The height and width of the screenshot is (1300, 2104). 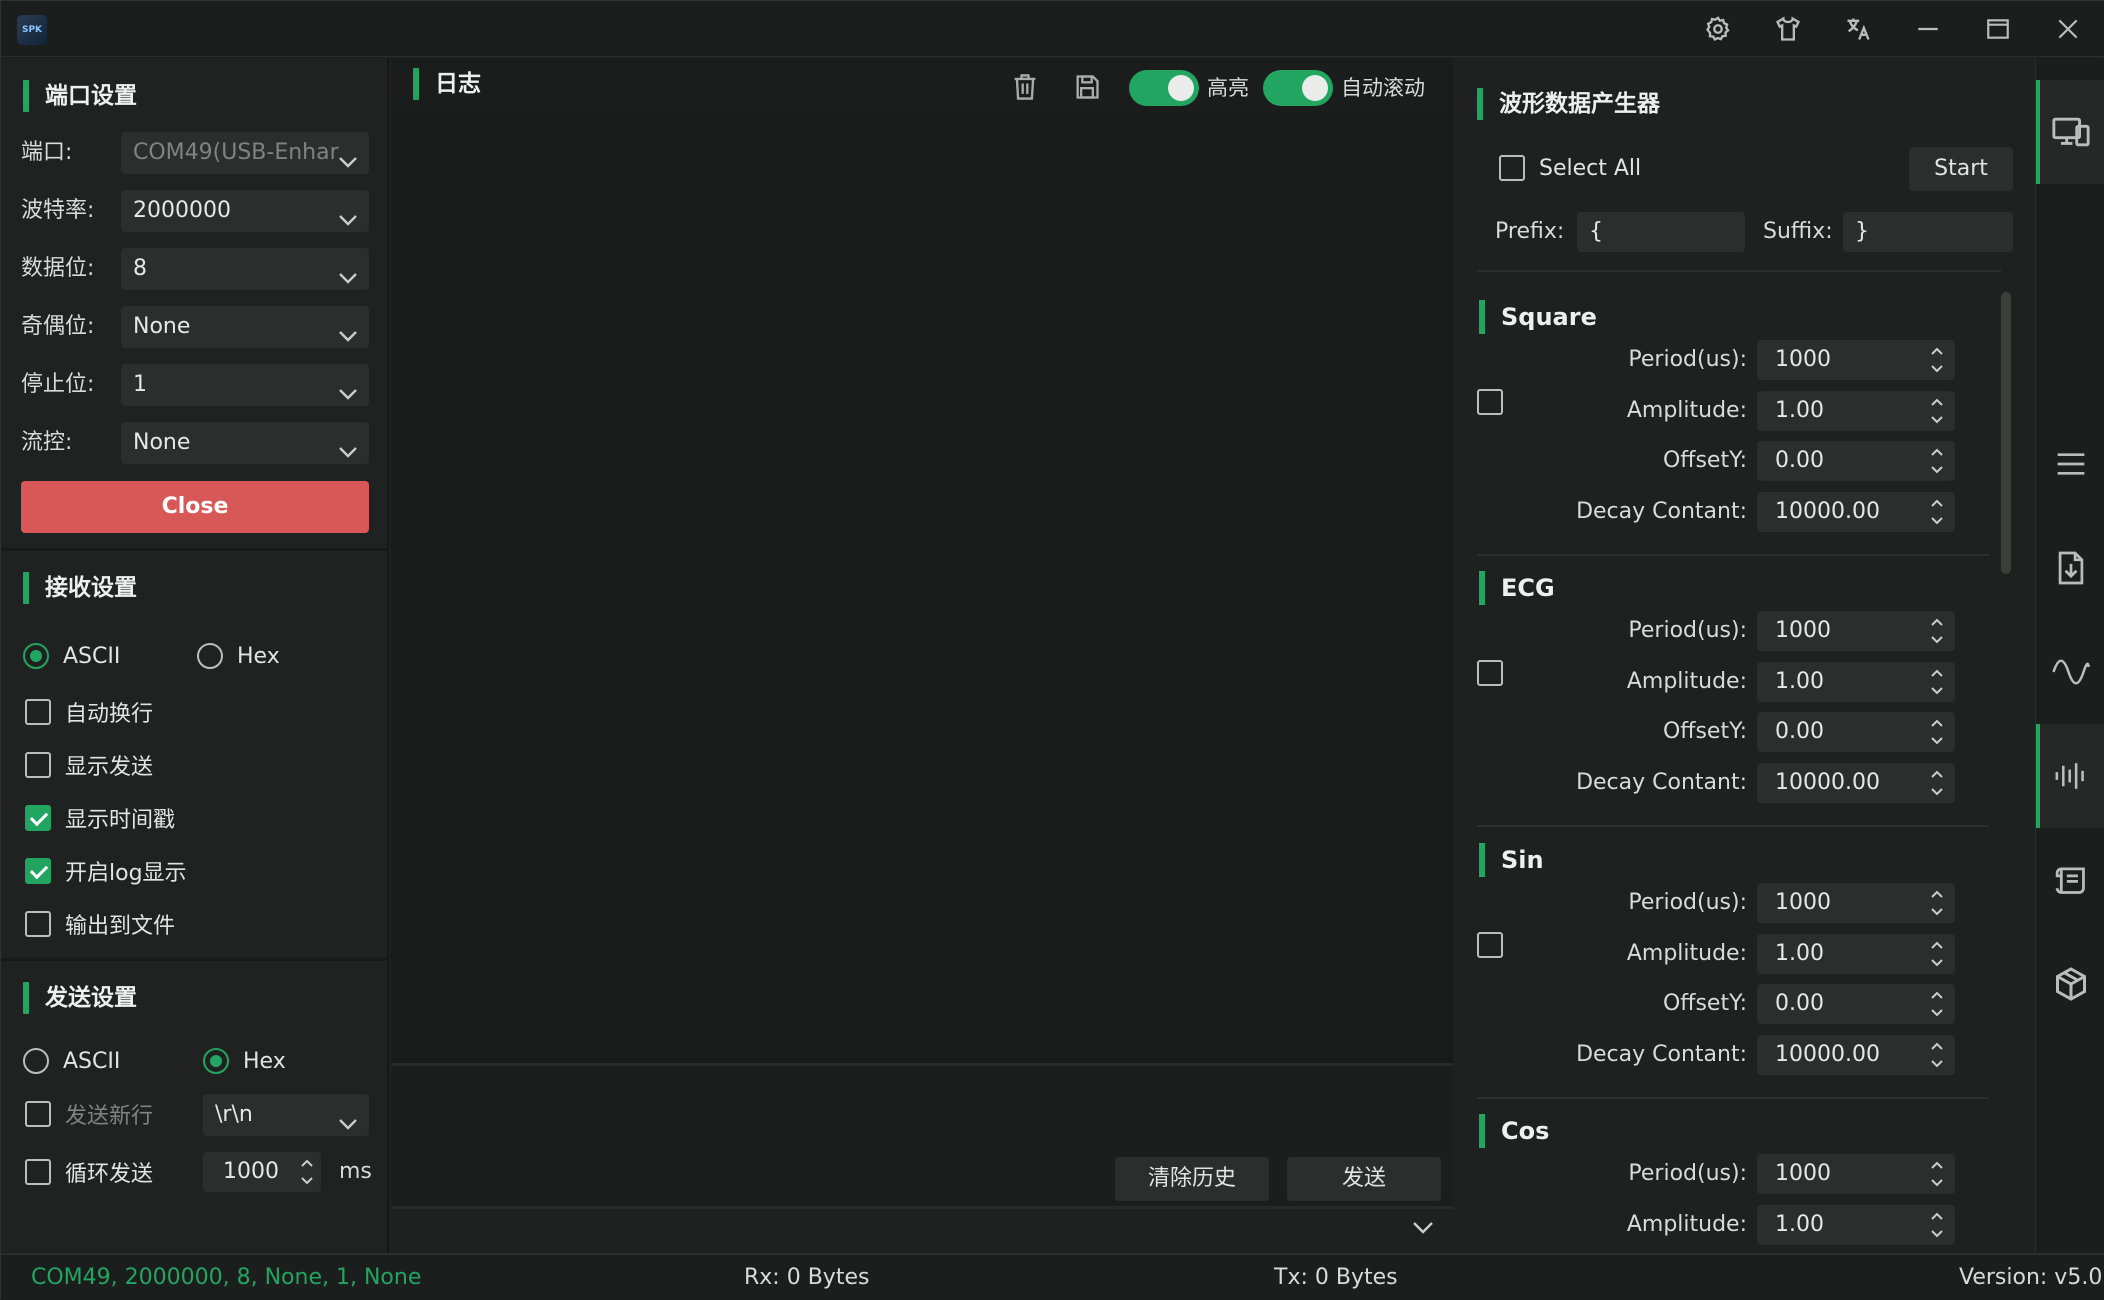 I want to click on port-settings-title: 端口设置, so click(x=80, y=96).